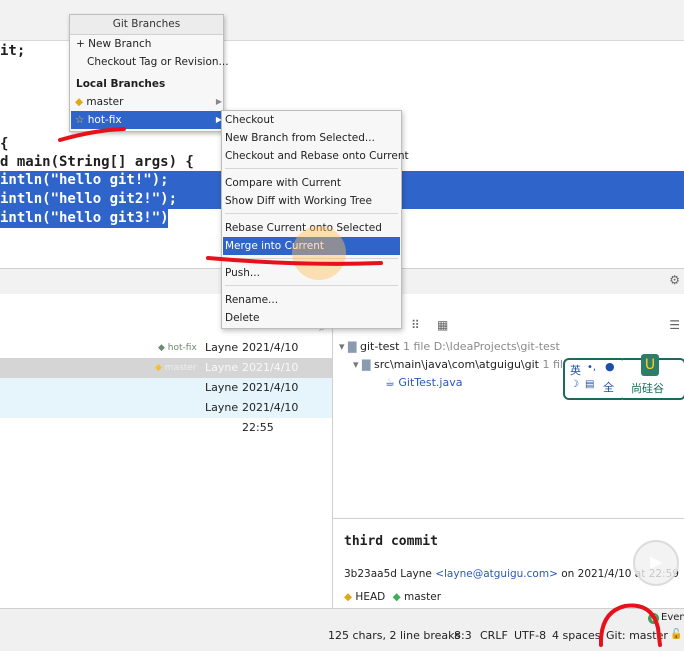 This screenshot has width=684, height=651. Describe the element at coordinates (148, 102) in the screenshot. I see `branch-item-master: ◆ master ▶` at that location.